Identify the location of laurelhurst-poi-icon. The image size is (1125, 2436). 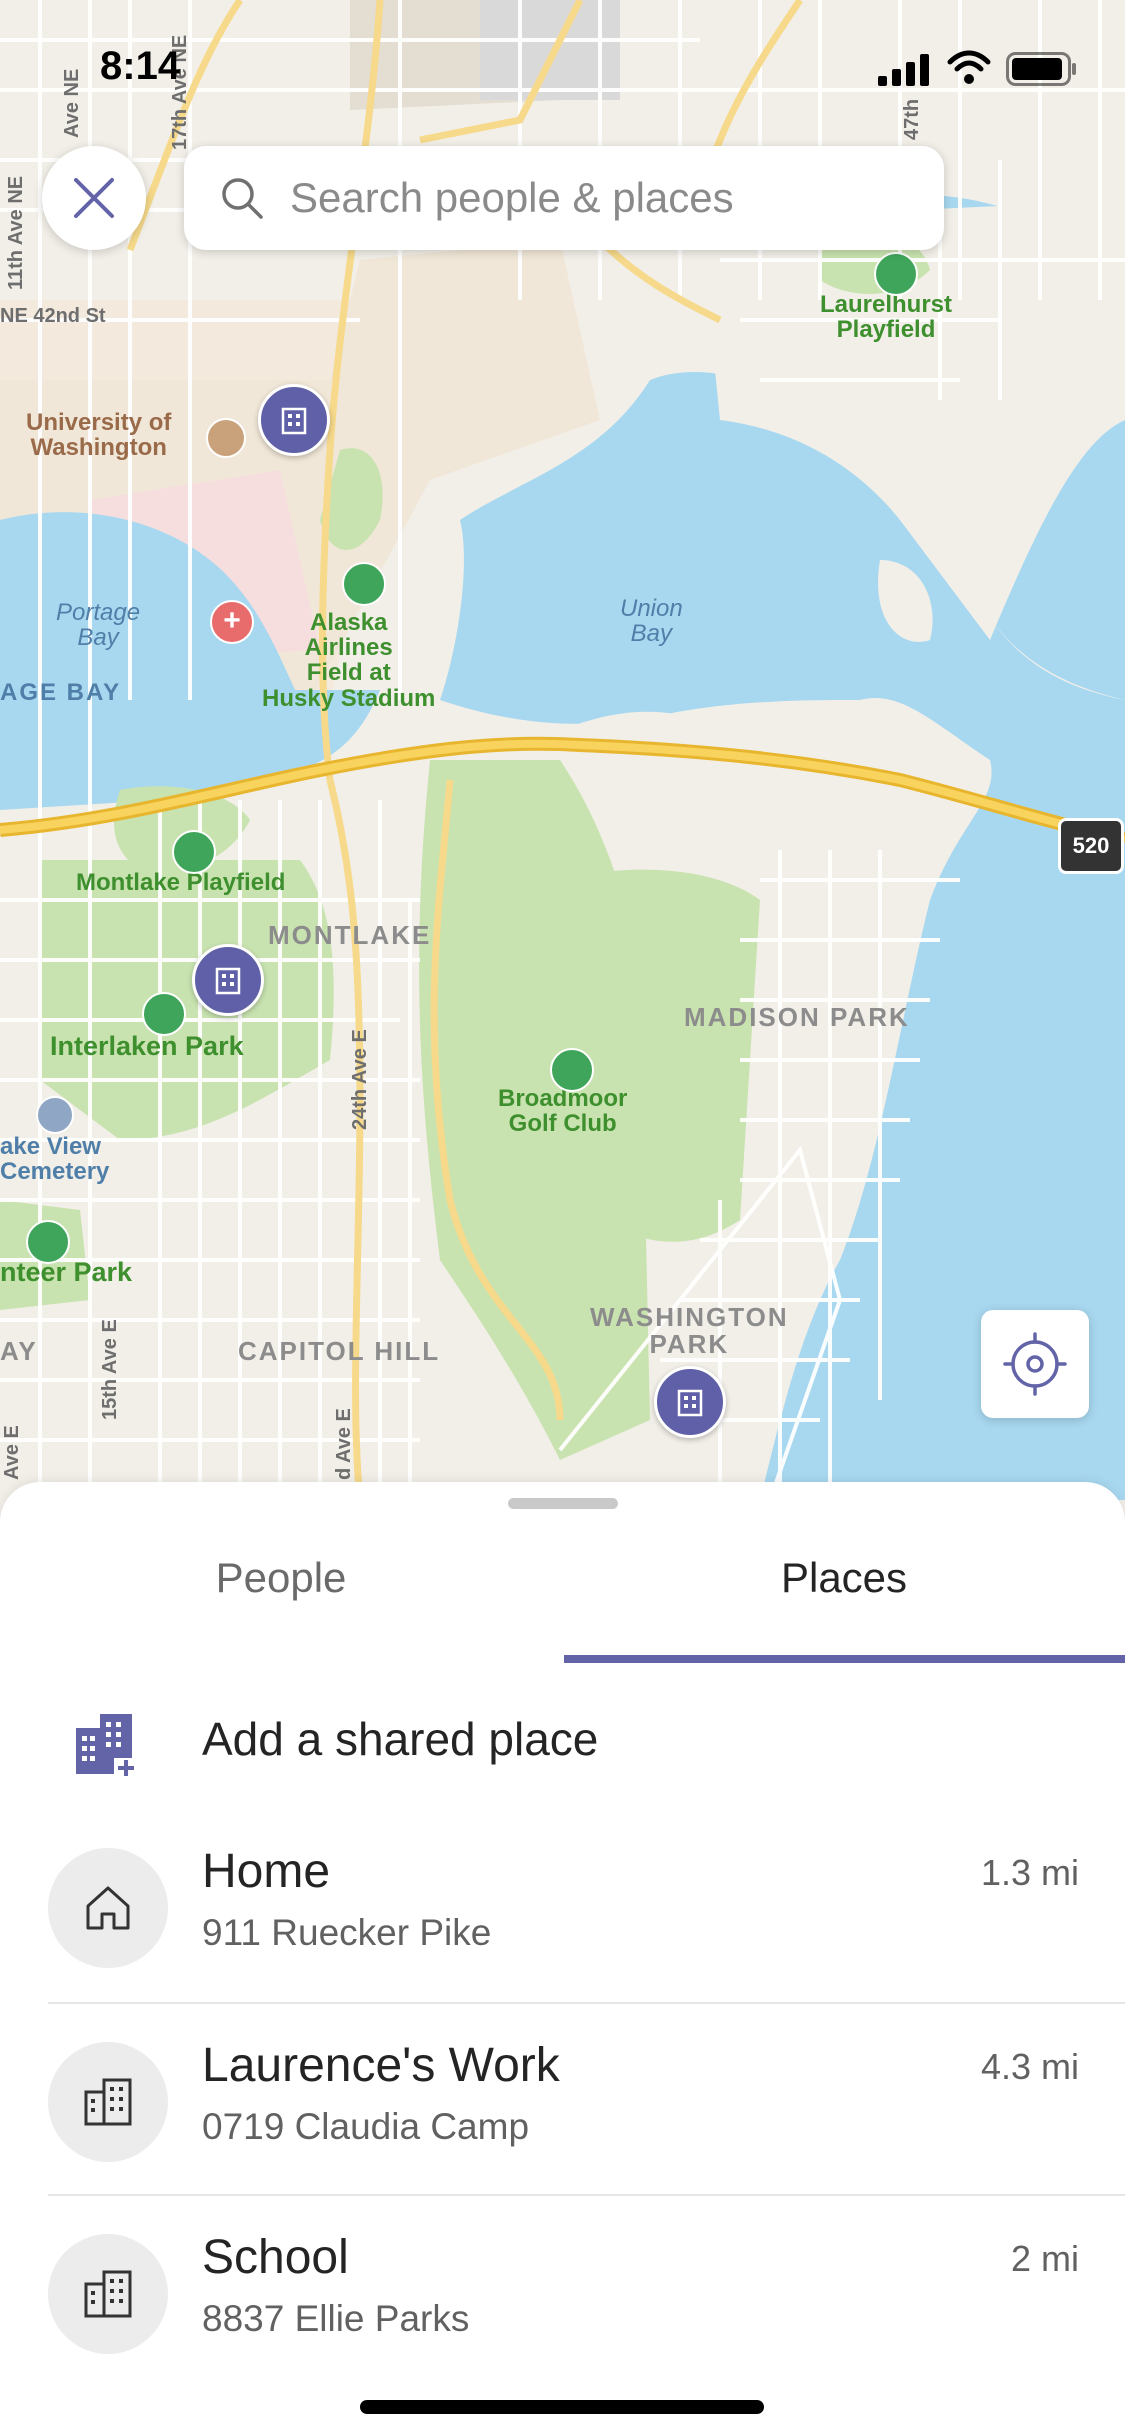
(896, 274).